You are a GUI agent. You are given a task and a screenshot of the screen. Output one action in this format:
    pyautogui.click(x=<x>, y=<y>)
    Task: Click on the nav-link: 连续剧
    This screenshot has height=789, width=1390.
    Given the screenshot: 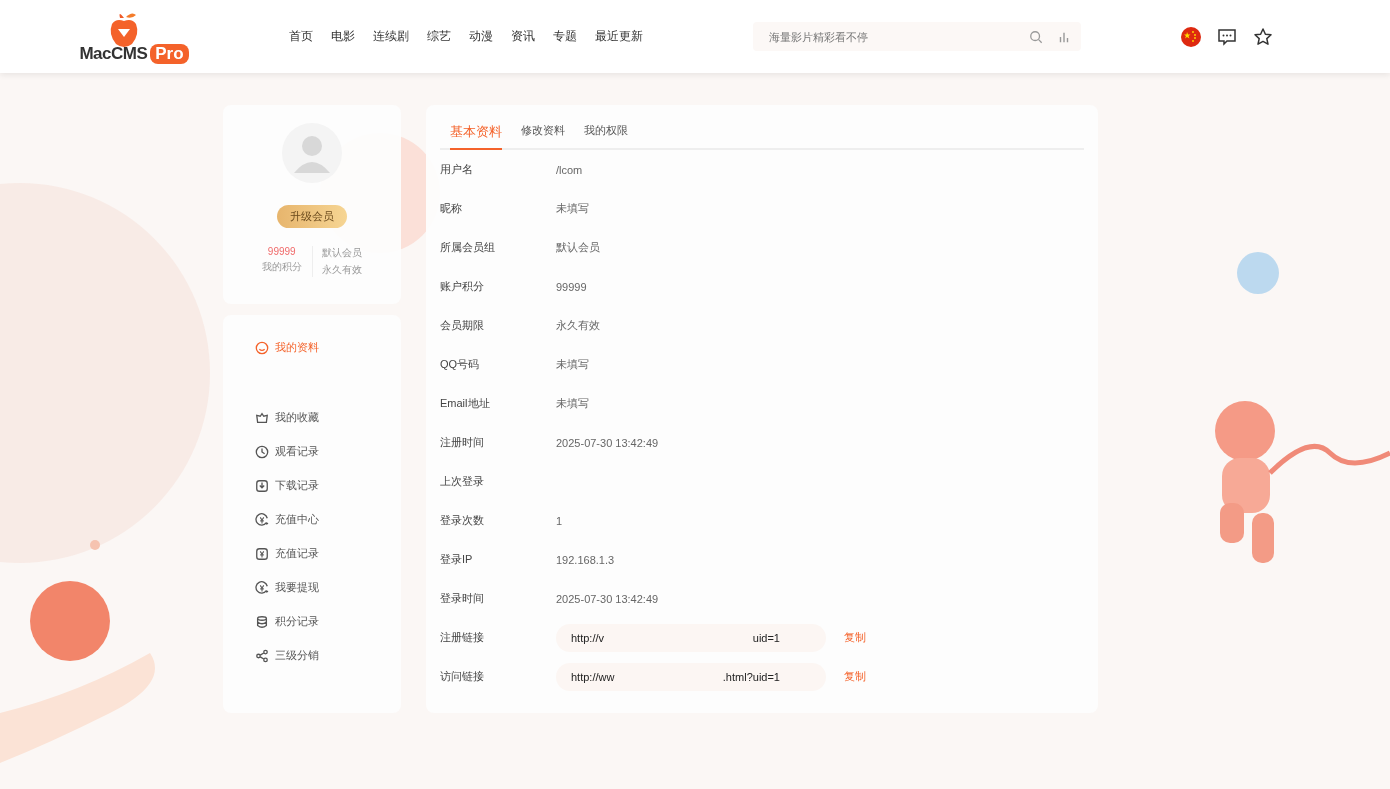 What is the action you would take?
    pyautogui.click(x=391, y=36)
    